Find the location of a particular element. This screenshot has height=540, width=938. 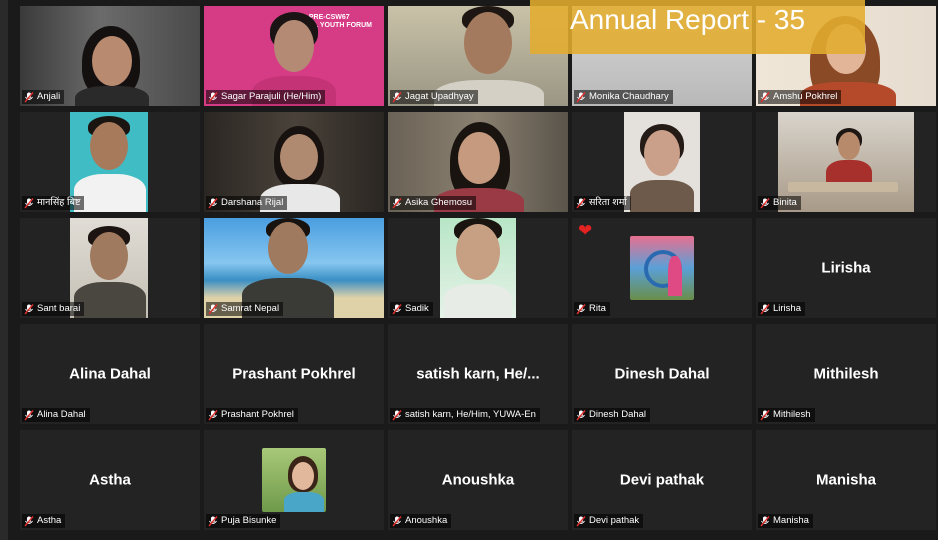

participant-tile: ❤ Rita is located at coordinates (662, 268).